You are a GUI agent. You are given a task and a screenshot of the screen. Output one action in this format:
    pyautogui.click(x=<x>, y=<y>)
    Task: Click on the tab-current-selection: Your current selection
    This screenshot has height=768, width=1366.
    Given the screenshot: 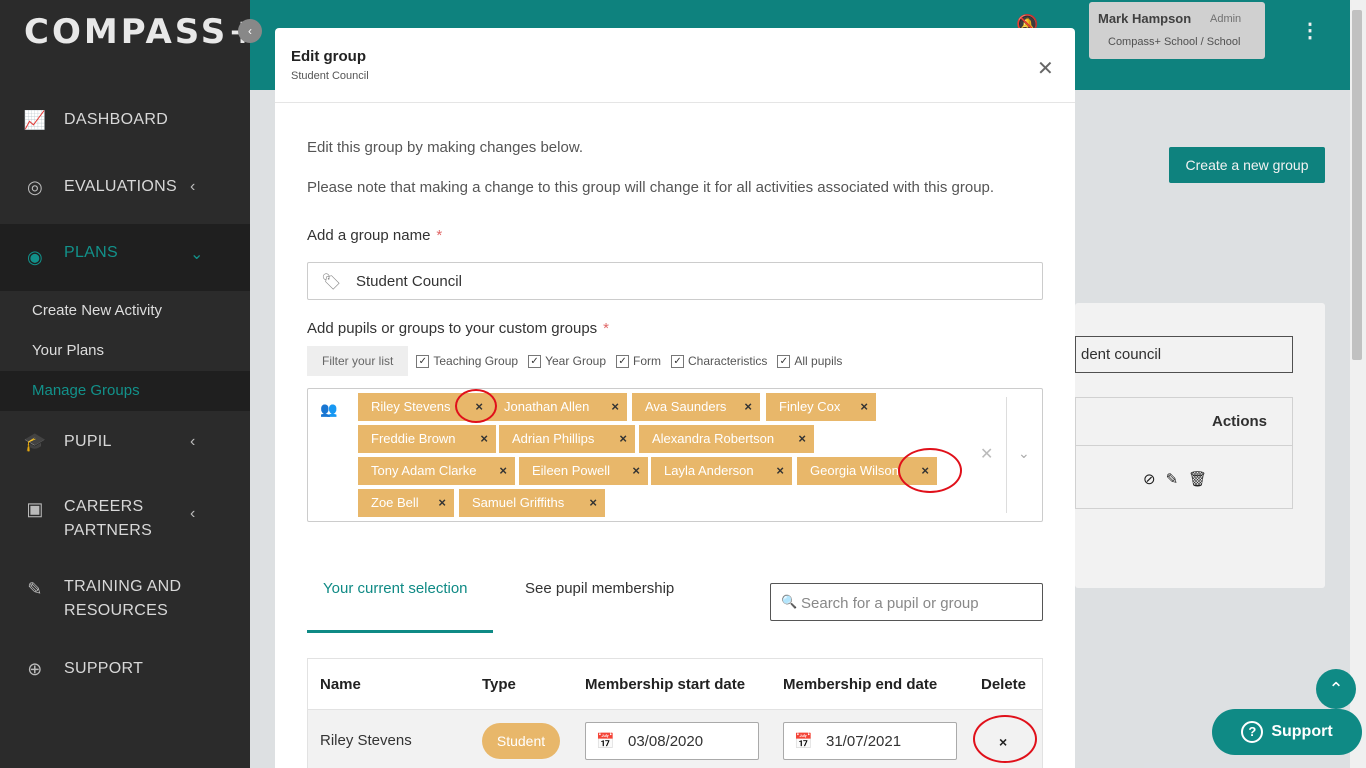 What is the action you would take?
    pyautogui.click(x=395, y=588)
    